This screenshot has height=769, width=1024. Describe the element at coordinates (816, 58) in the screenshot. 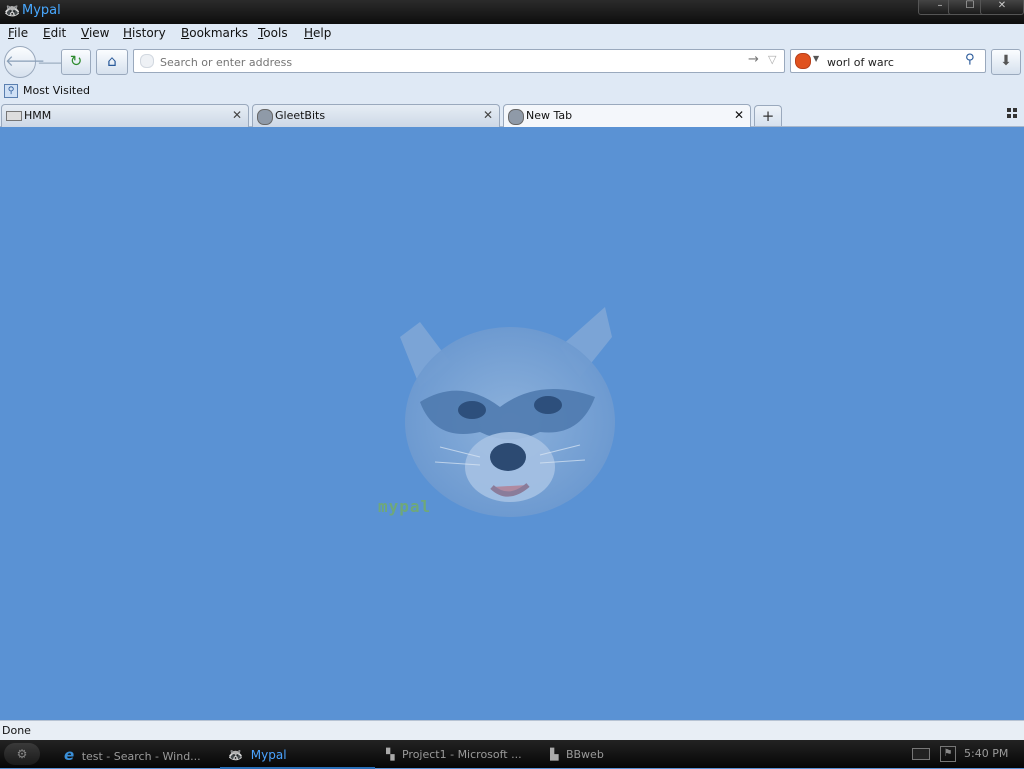

I see `engine-dropdown-icon: ▼` at that location.